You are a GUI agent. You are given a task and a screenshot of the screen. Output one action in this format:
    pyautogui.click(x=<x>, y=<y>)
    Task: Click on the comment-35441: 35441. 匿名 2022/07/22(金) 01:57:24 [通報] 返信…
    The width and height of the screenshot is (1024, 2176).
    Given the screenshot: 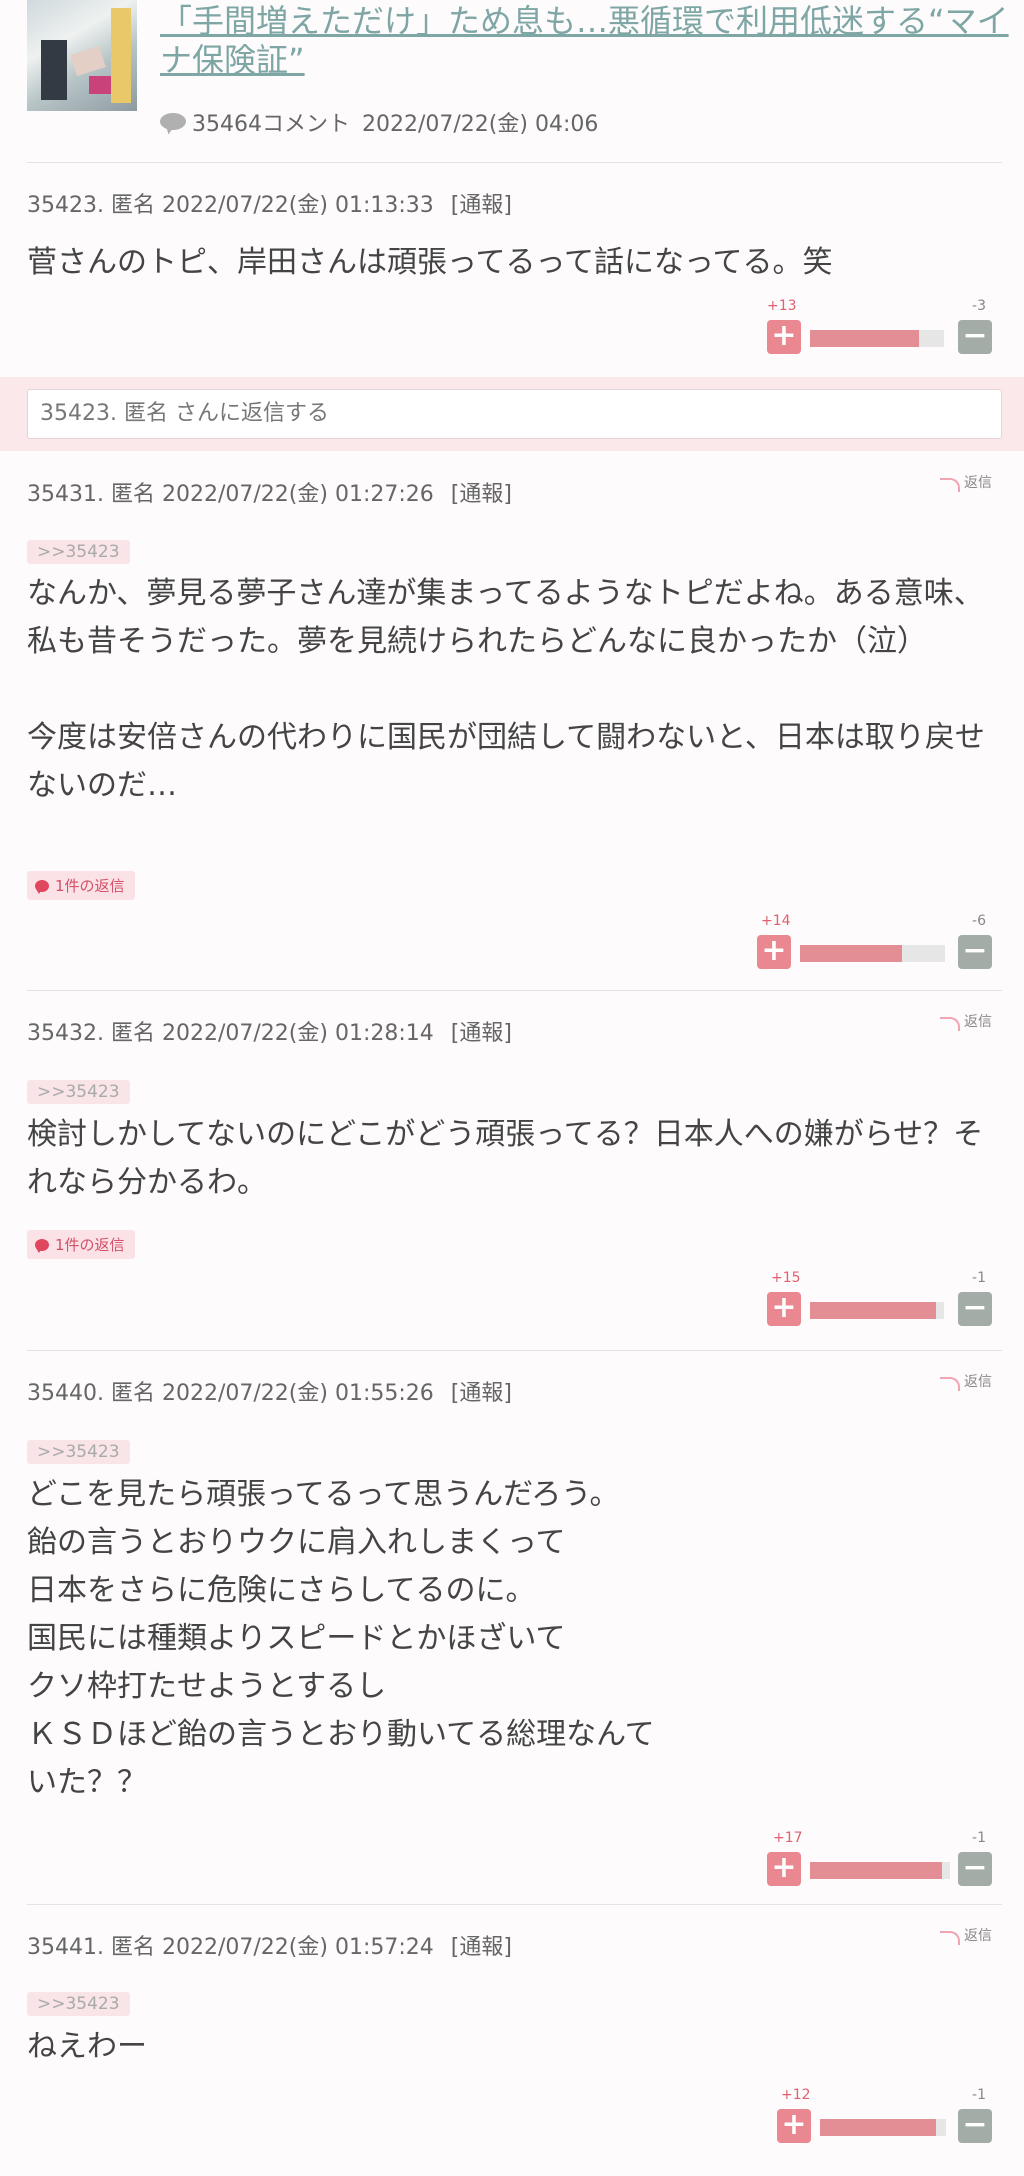 What is the action you would take?
    pyautogui.click(x=514, y=2035)
    